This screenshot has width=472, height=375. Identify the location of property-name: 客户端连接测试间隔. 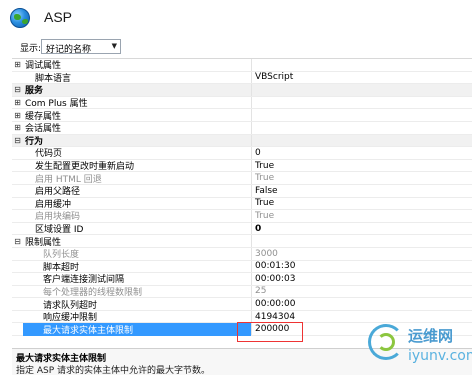
(84, 280).